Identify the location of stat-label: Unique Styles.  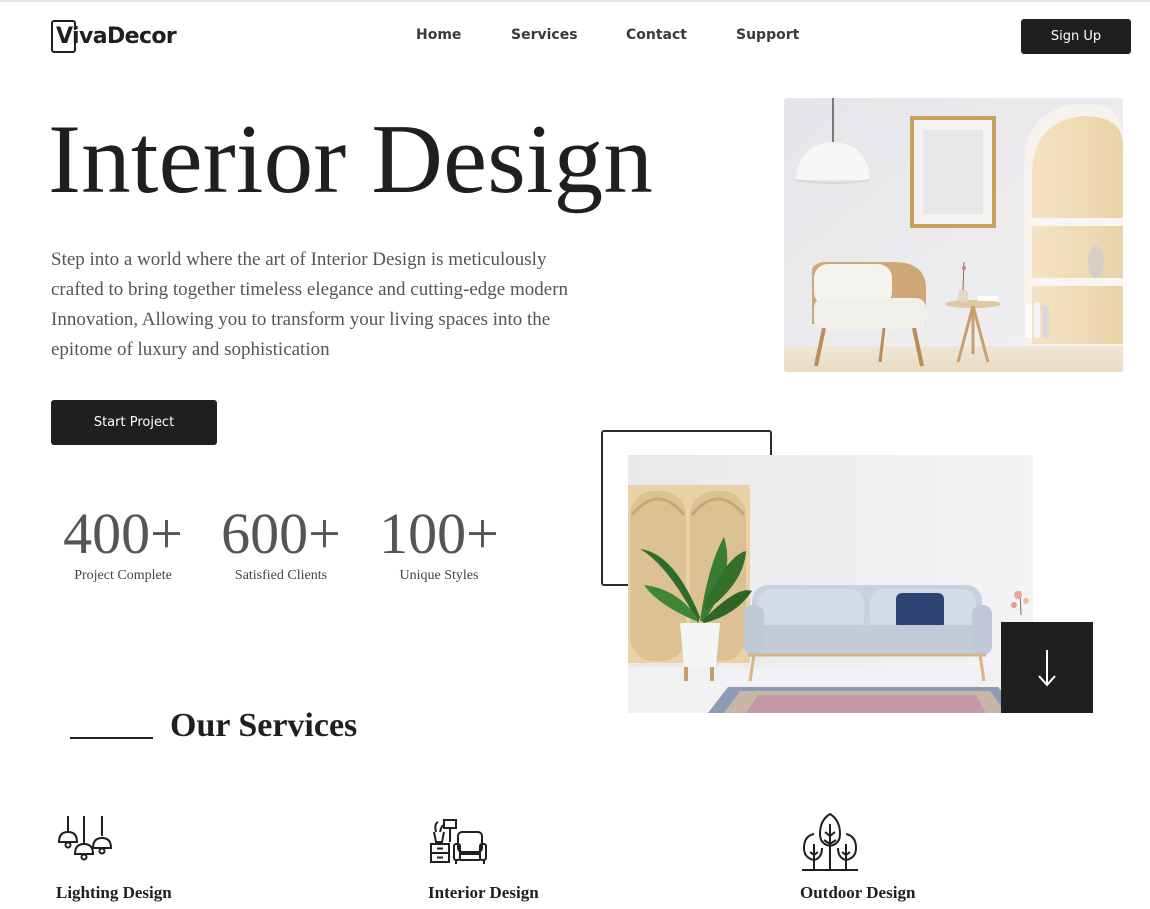
(439, 575).